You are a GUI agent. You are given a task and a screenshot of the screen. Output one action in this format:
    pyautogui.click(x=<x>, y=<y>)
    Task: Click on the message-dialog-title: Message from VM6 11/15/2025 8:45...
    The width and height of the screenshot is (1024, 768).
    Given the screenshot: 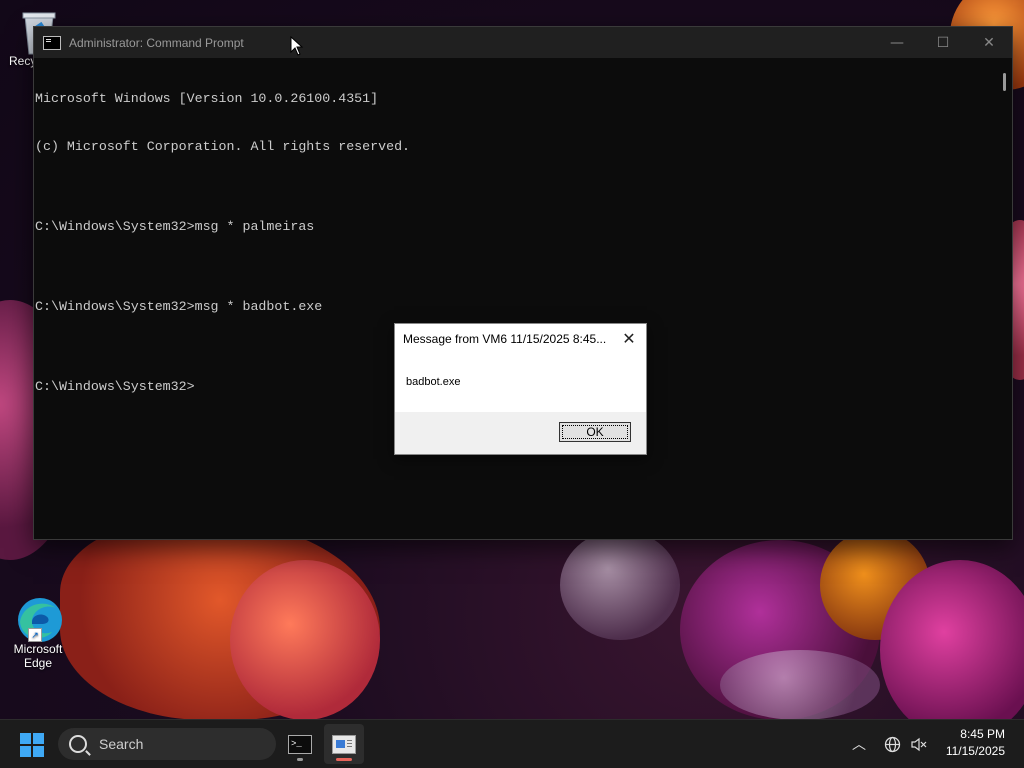 What is the action you would take?
    pyautogui.click(x=505, y=339)
    